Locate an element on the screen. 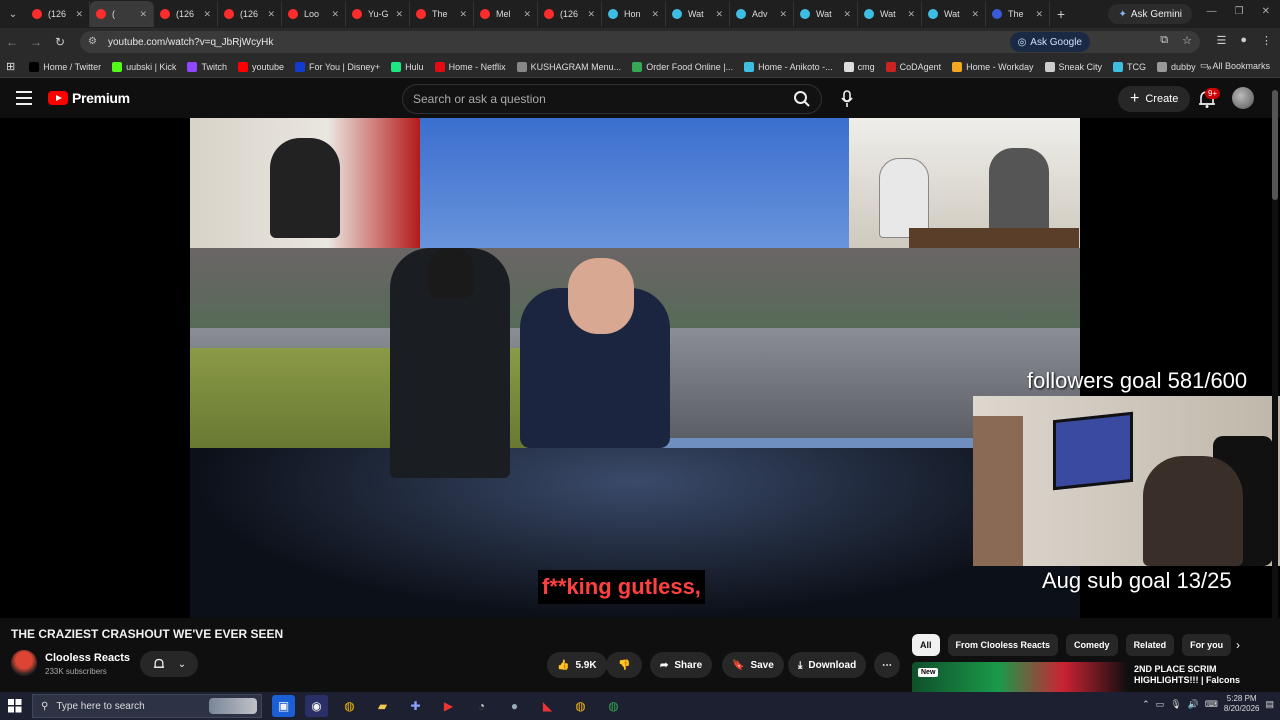  ask-google-button: ◎ Ask Google is located at coordinates (1049, 42).